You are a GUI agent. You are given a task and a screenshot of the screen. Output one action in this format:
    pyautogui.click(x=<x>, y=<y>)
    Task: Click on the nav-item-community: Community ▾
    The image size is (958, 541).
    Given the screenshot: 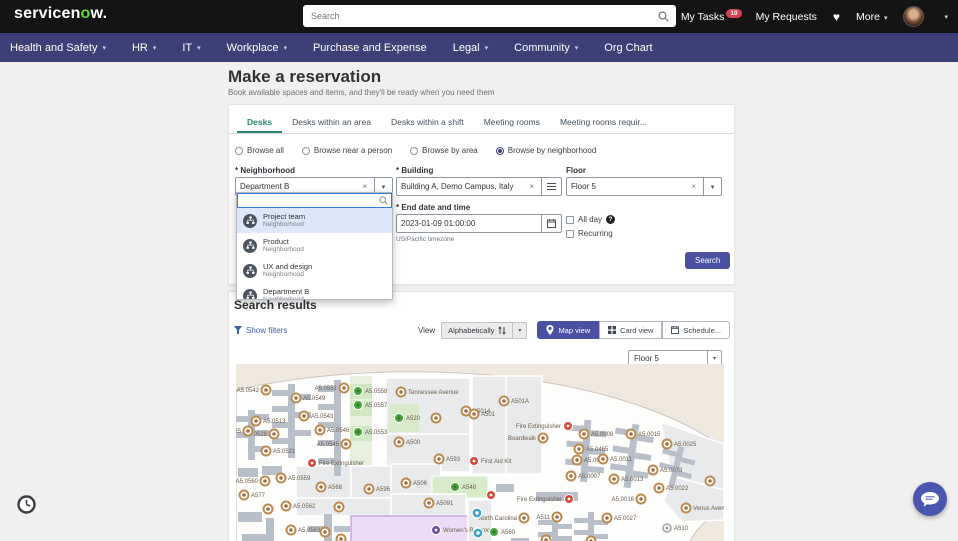 What is the action you would take?
    pyautogui.click(x=546, y=48)
    